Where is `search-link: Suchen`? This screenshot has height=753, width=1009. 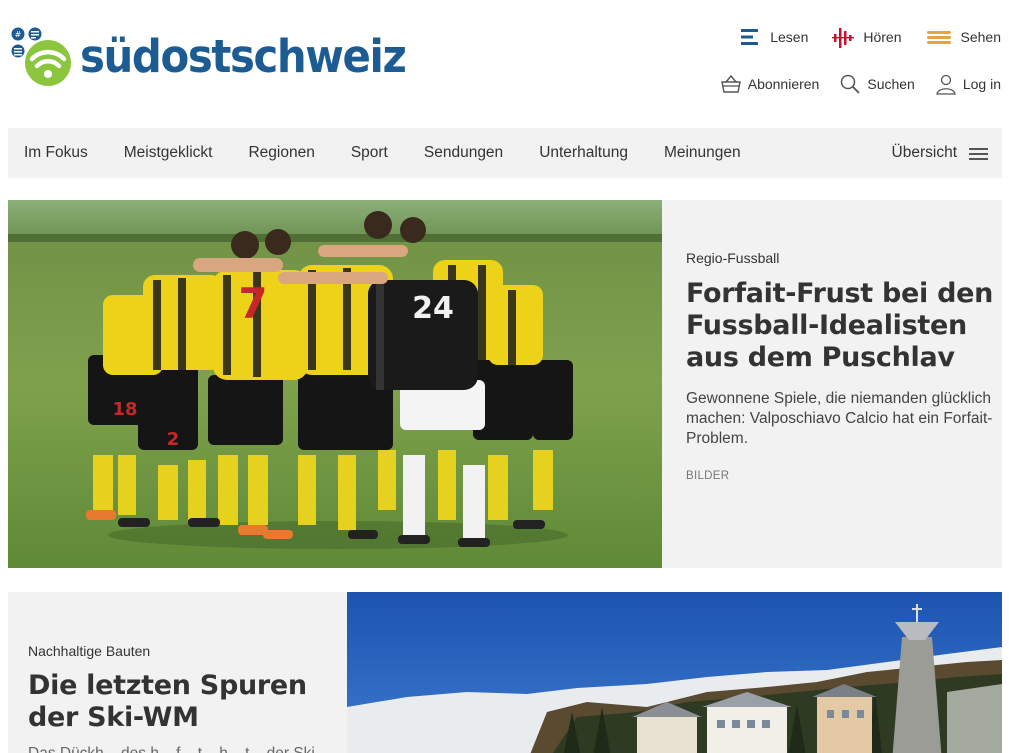
search-link: Suchen is located at coordinates (877, 84).